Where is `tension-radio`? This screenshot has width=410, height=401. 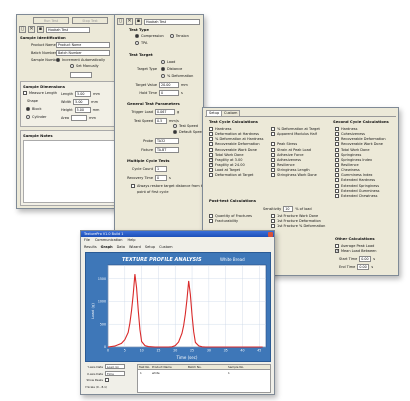
tension-radio is located at coordinates (171, 36).